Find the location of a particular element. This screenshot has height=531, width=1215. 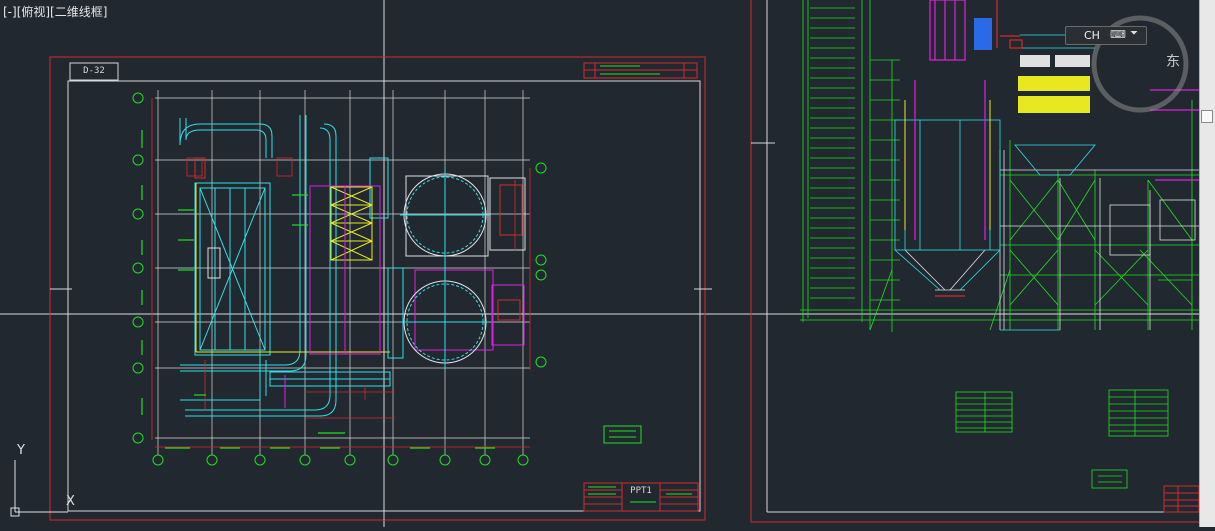

boiler-outline is located at coordinates (1051, 240).